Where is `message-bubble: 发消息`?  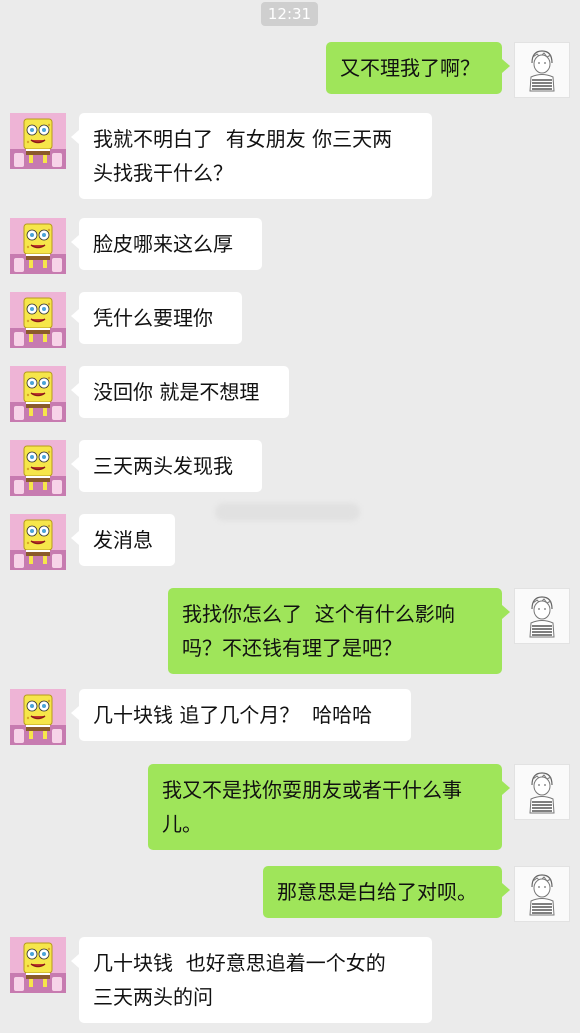
message-bubble: 发消息 is located at coordinates (123, 540).